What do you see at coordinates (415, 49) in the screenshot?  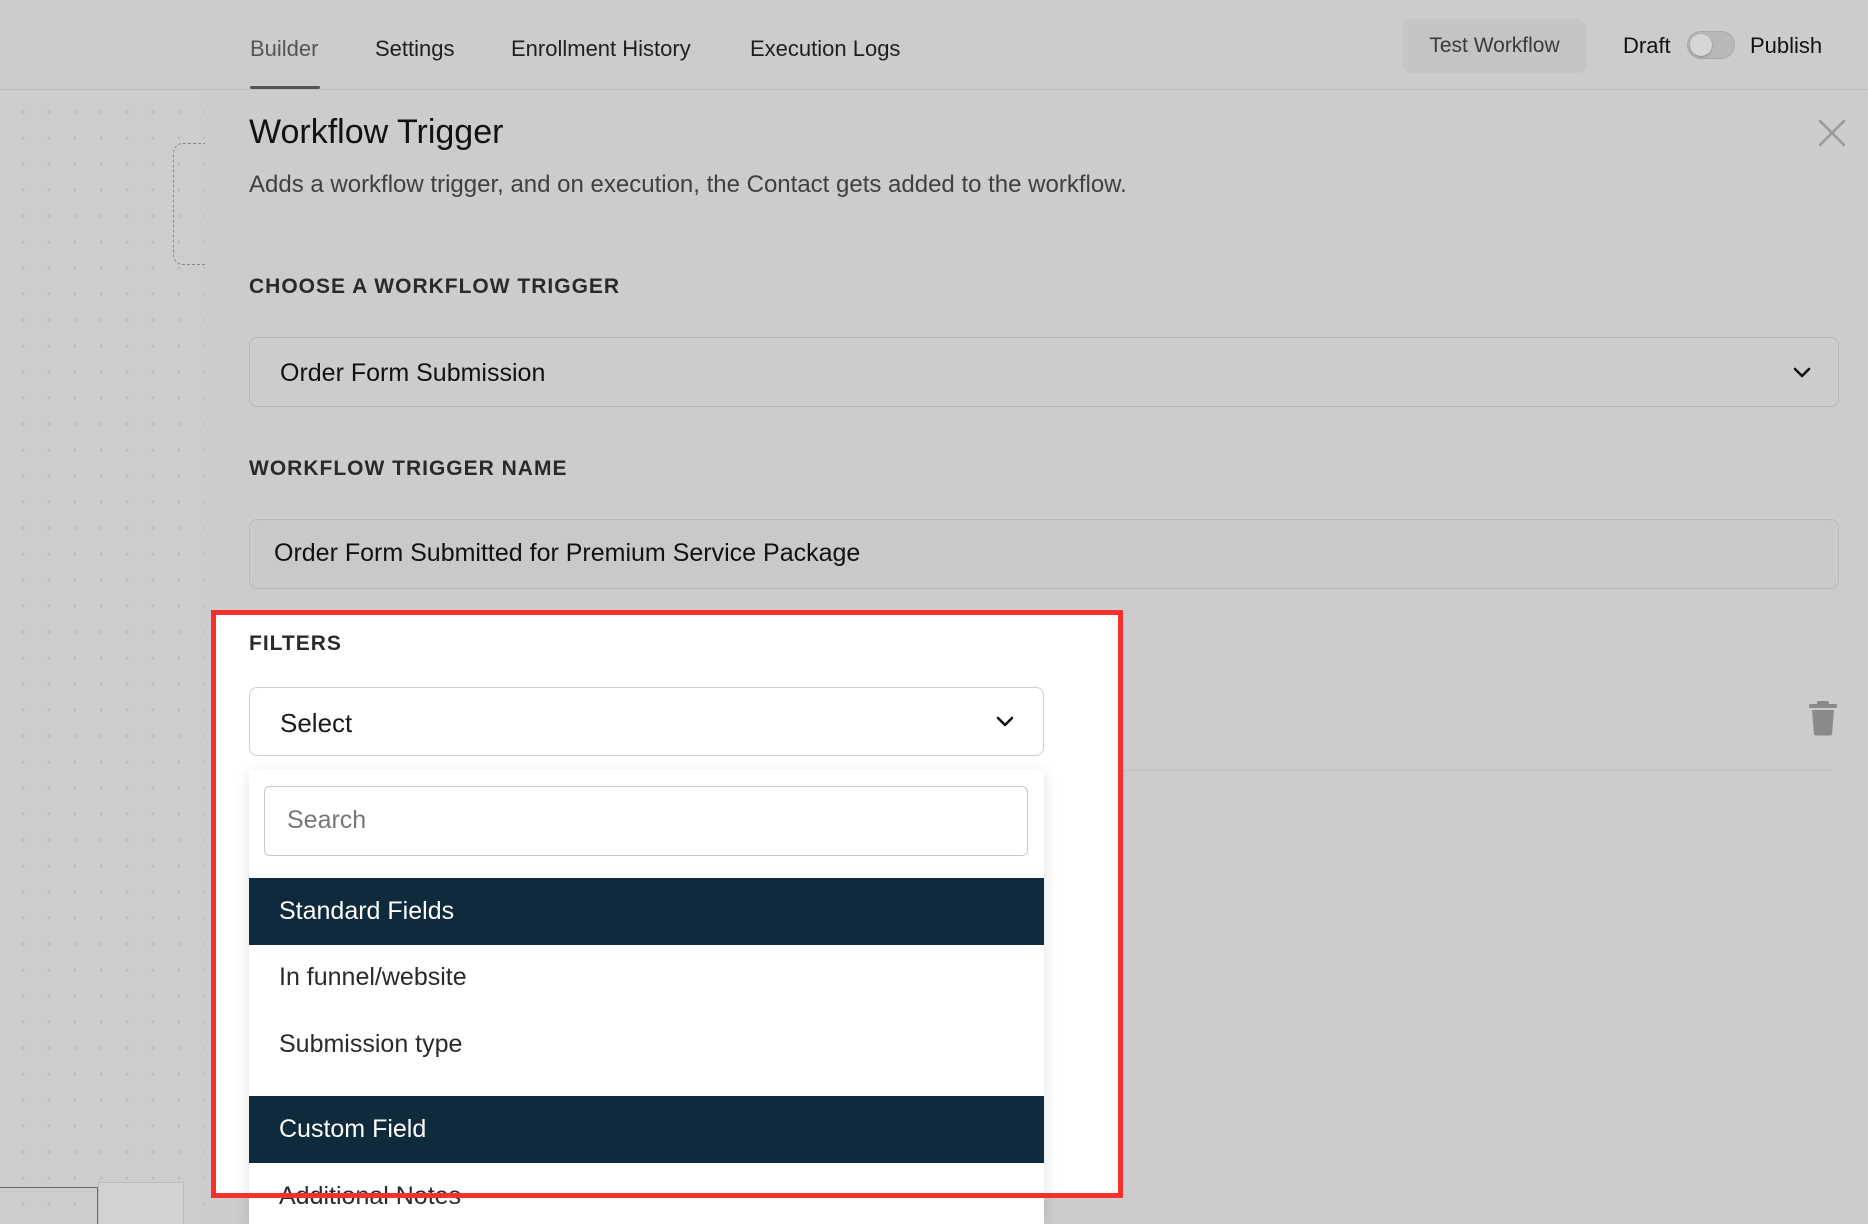 I see `tab-settings: Settings` at bounding box center [415, 49].